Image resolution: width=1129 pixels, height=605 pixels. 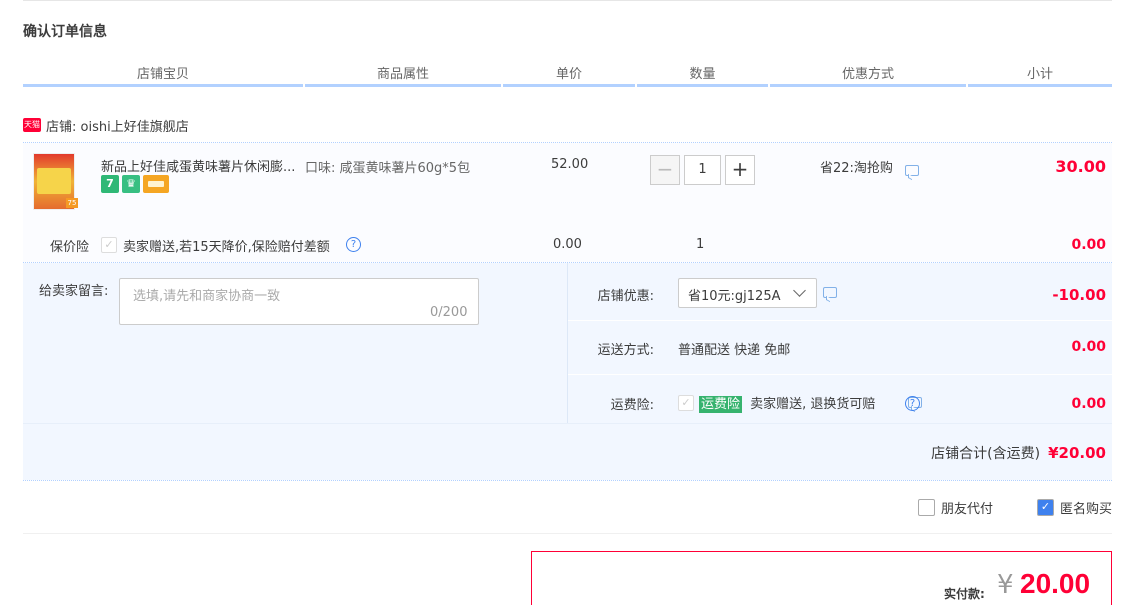 What do you see at coordinates (926, 507) in the screenshot?
I see `friend-pay-checkbox` at bounding box center [926, 507].